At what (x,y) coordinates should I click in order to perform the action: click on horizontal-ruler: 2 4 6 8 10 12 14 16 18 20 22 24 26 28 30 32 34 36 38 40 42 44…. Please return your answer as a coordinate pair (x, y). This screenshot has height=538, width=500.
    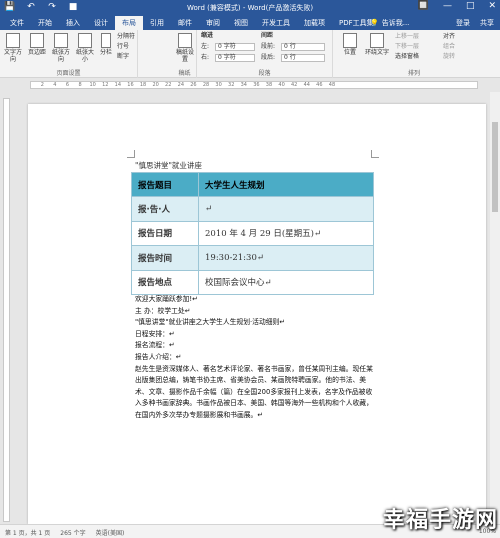
    Looking at the image, I should click on (250, 85).